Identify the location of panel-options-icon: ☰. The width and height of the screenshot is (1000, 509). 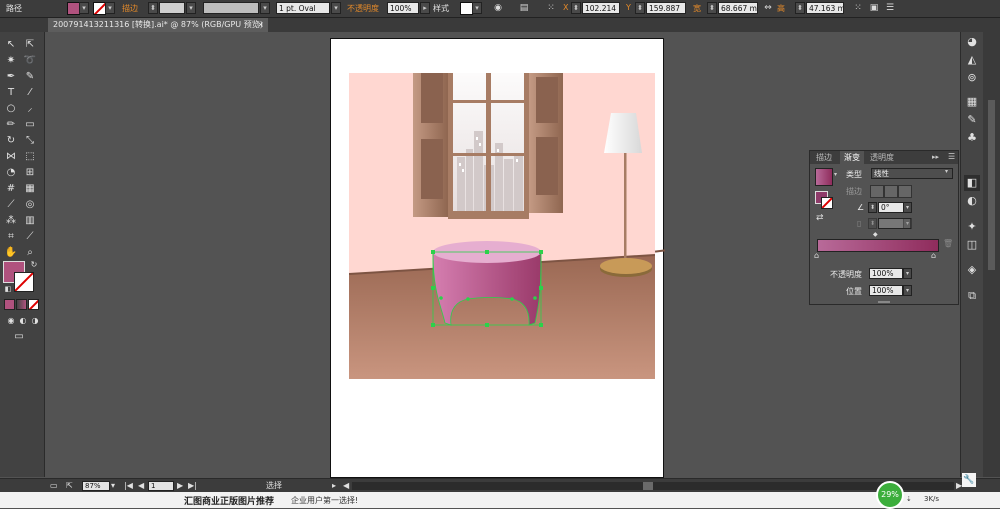
(951, 156).